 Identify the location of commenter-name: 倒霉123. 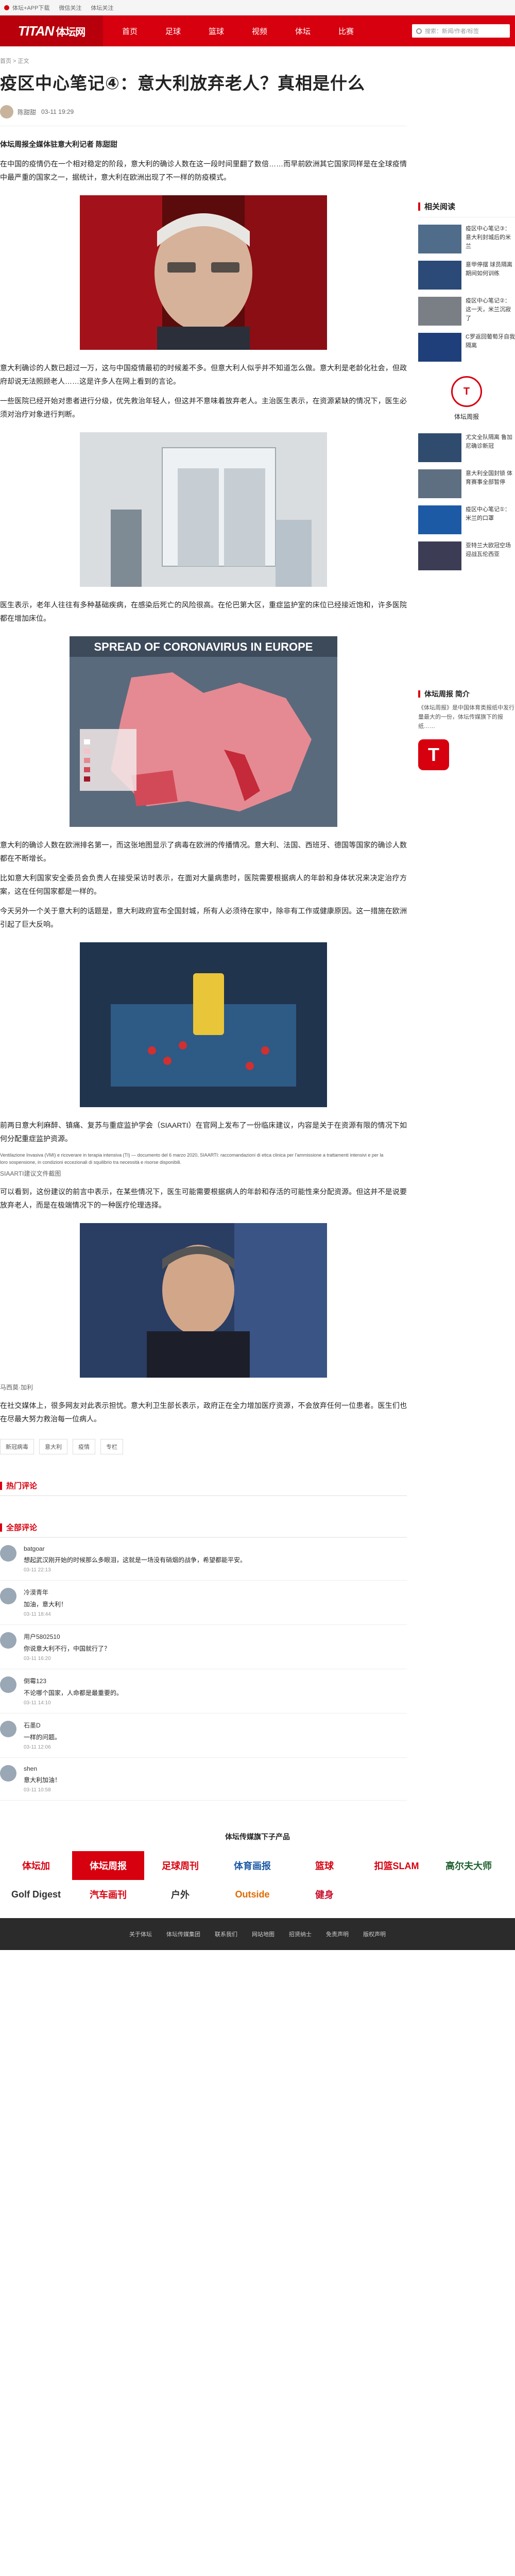
(73, 1680).